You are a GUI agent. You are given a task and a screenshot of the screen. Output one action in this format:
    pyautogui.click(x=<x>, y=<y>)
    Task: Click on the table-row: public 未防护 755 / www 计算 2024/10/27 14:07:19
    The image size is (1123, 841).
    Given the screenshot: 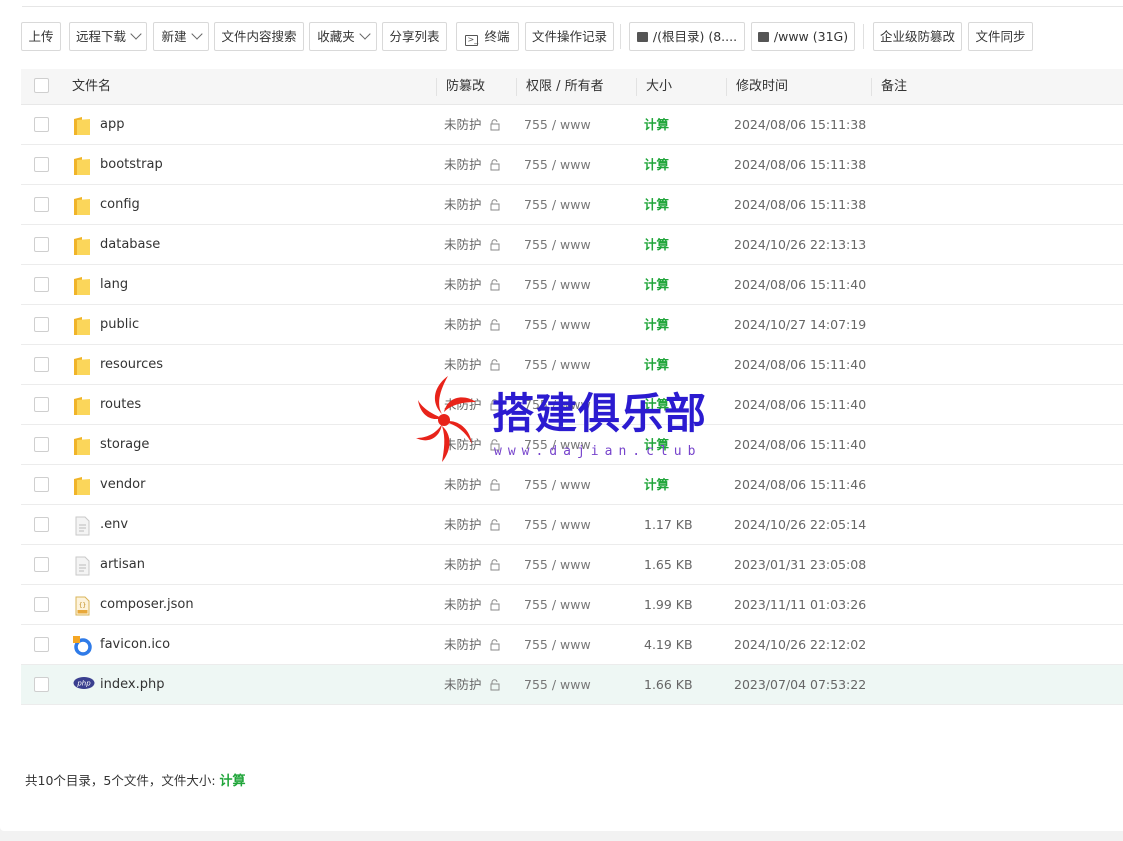 What is the action you would take?
    pyautogui.click(x=572, y=325)
    